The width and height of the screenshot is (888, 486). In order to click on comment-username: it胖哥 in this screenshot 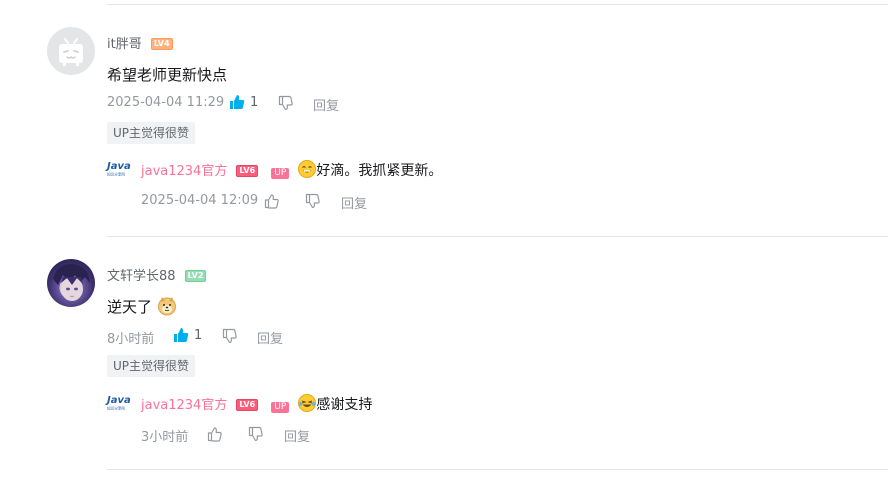, I will do `click(124, 44)`.